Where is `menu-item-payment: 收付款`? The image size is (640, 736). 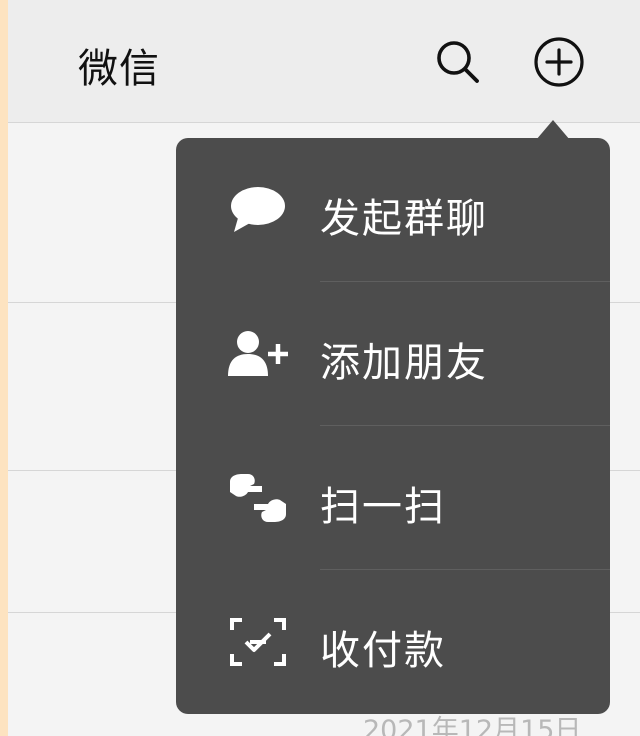
menu-item-payment: 收付款 is located at coordinates (393, 642).